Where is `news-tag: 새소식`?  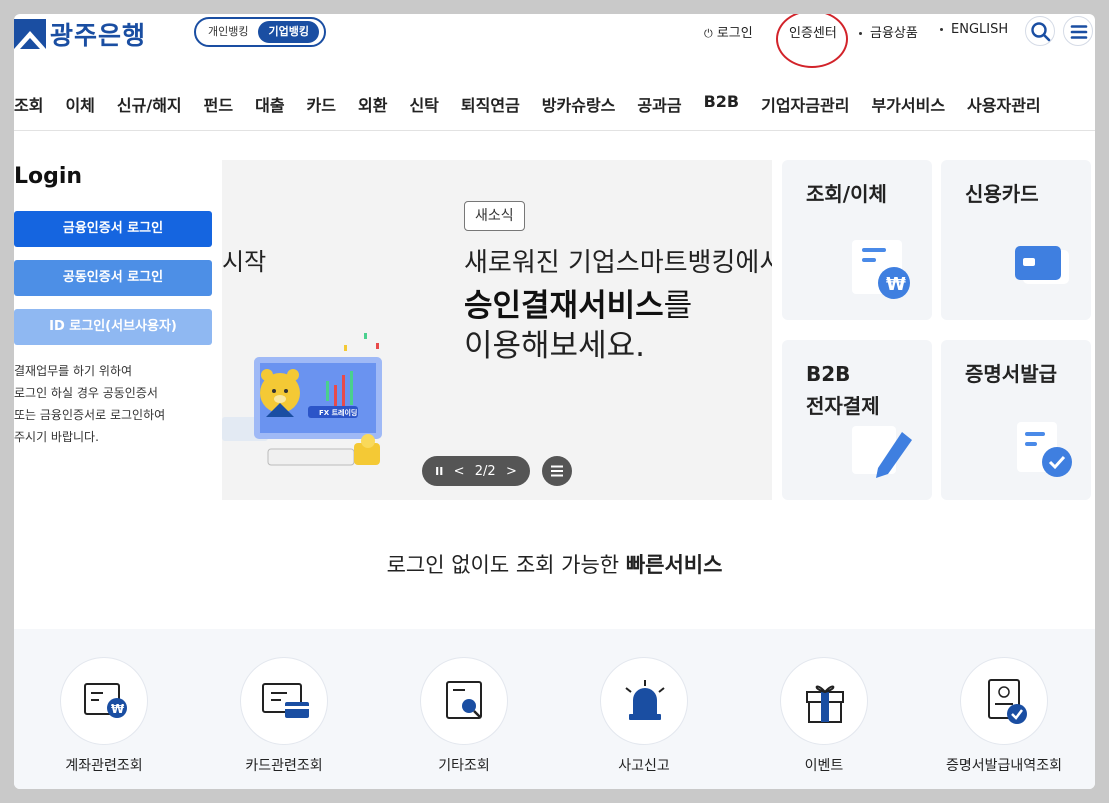
news-tag: 새소식 is located at coordinates (494, 216).